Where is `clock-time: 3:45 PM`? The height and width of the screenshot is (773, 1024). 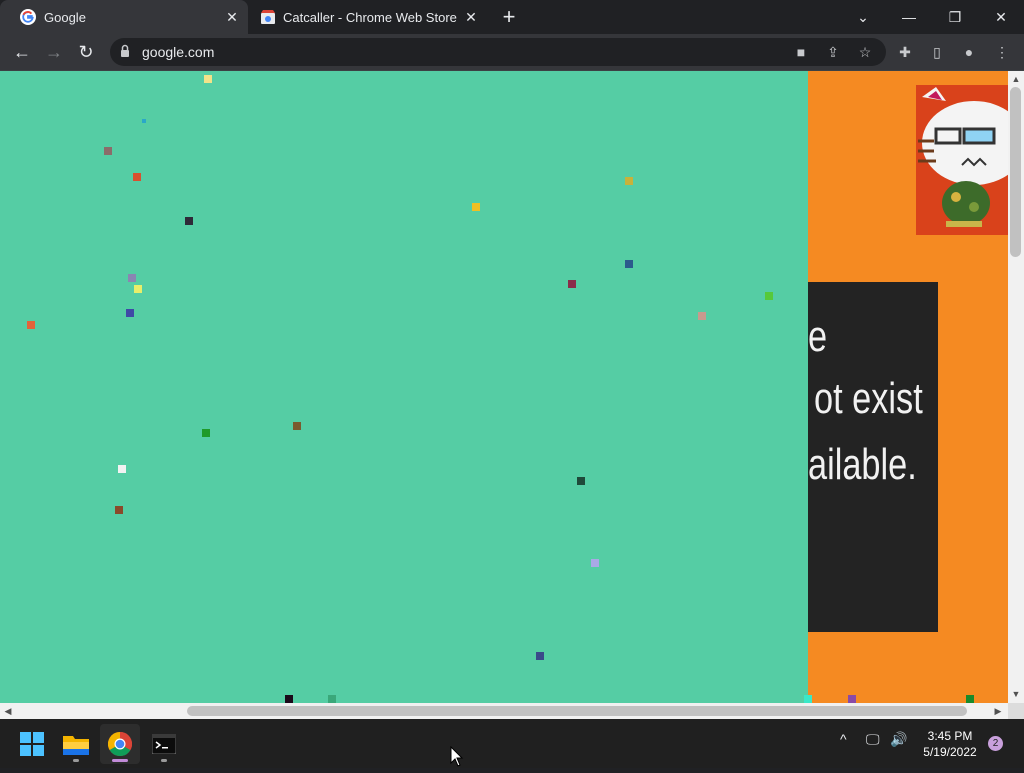 clock-time: 3:45 PM is located at coordinates (950, 736).